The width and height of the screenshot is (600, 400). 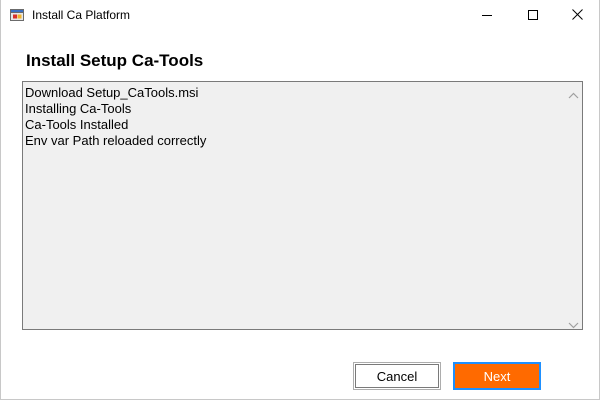 What do you see at coordinates (81, 15) in the screenshot?
I see `window-title: Install Ca Platform` at bounding box center [81, 15].